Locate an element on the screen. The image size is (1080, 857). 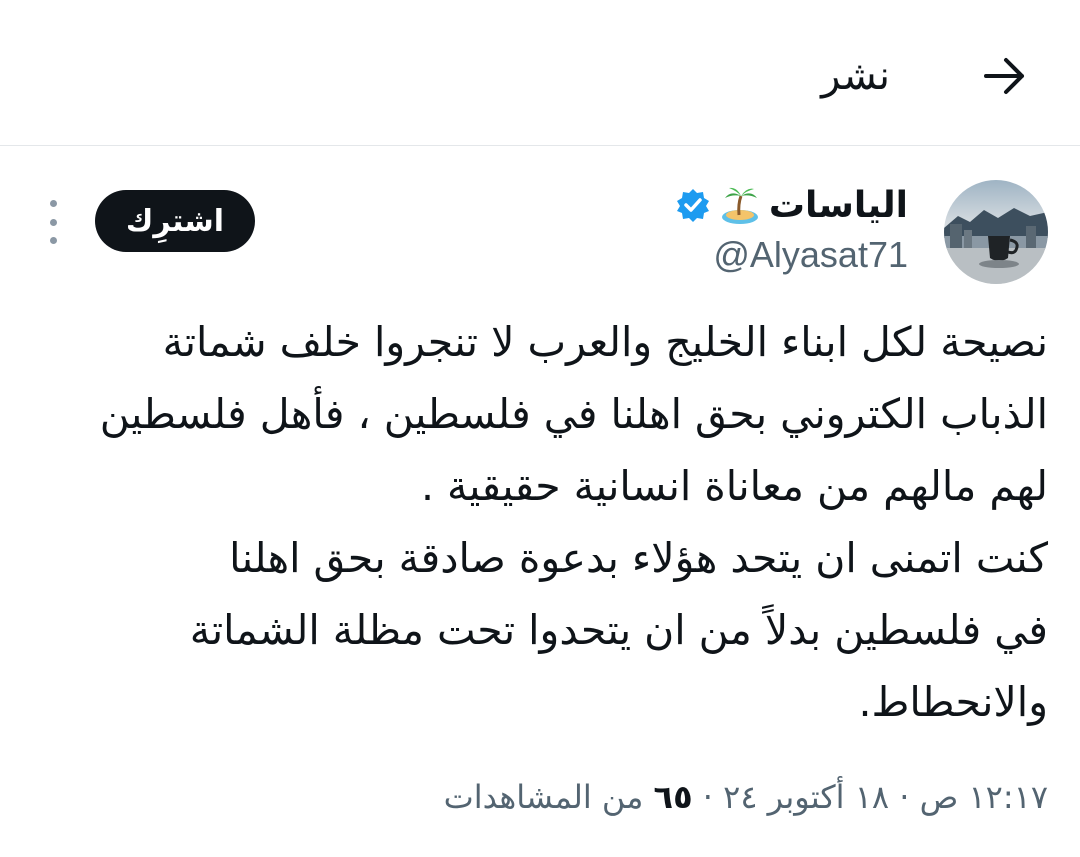
author-handle: @Alyasat71 is located at coordinates (810, 255).